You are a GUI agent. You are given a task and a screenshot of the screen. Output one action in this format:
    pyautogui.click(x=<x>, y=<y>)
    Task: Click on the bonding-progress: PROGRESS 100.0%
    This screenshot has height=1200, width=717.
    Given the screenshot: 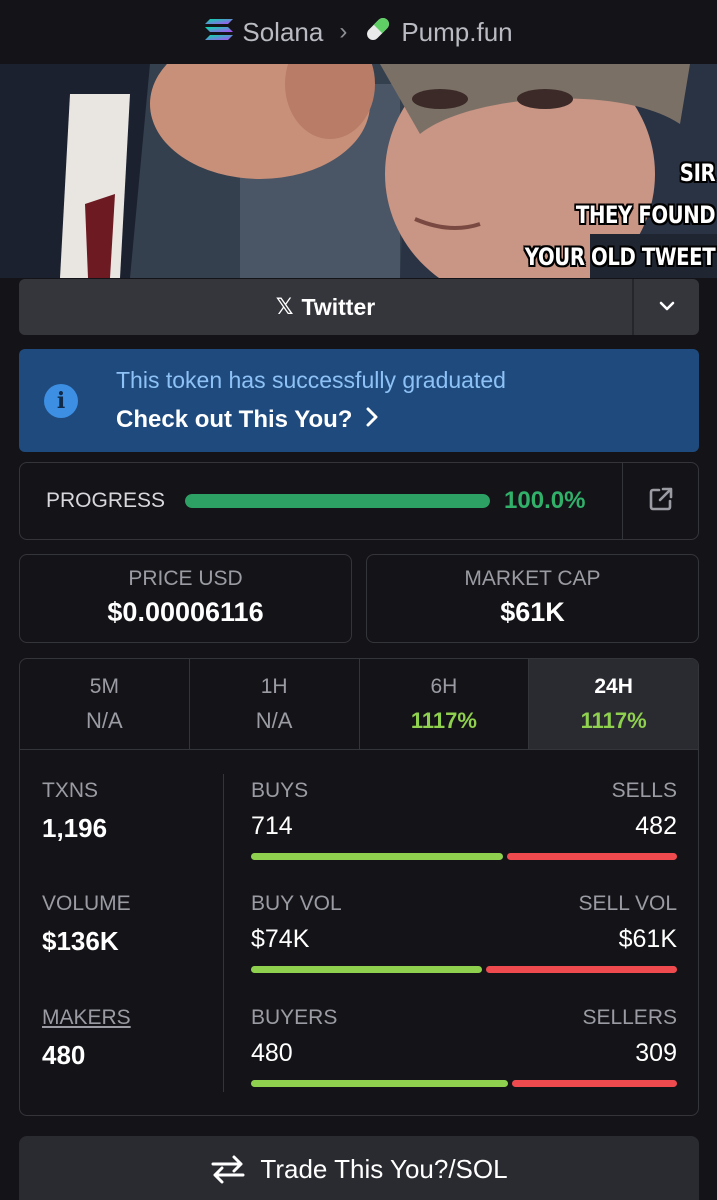 What is the action you would take?
    pyautogui.click(x=359, y=501)
    